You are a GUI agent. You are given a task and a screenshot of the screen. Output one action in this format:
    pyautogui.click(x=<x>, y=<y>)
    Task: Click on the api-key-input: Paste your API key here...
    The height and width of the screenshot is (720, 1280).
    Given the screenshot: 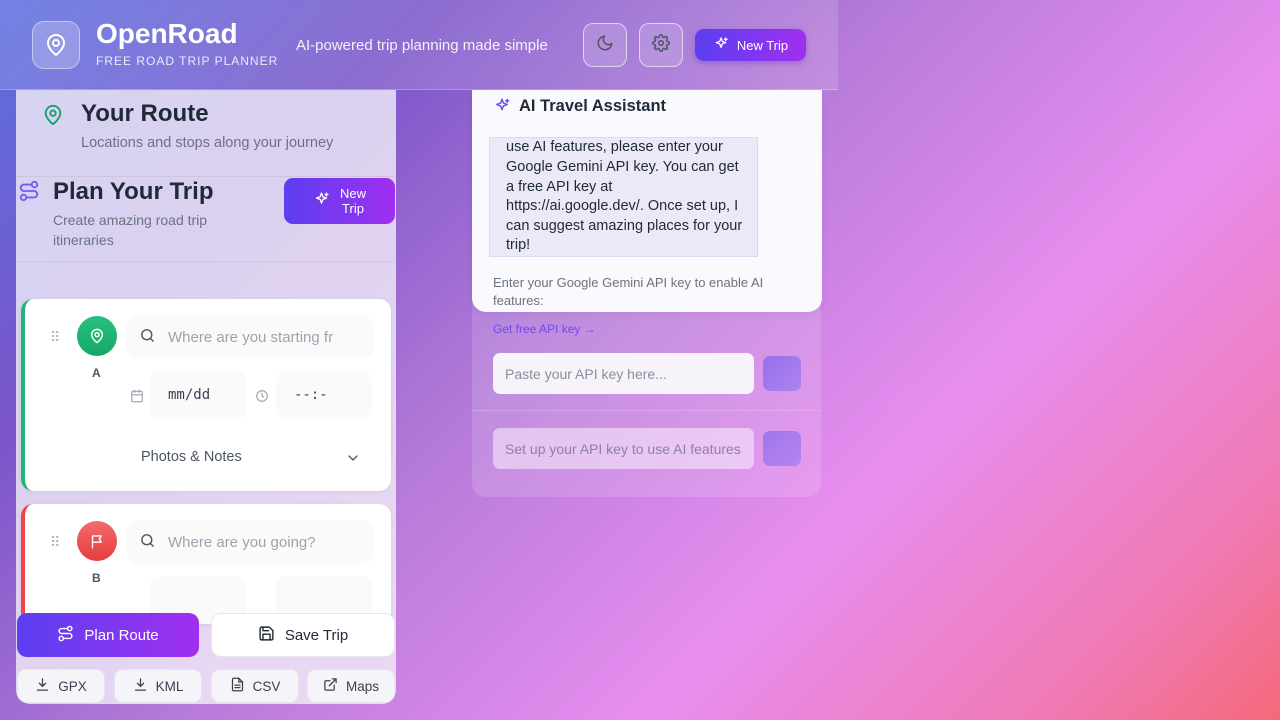 What is the action you would take?
    pyautogui.click(x=623, y=373)
    